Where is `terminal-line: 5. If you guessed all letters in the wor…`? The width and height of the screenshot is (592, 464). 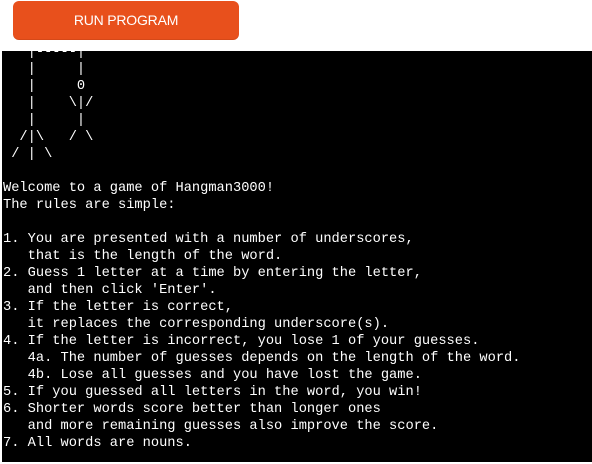 terminal-line: 5. If you guessed all letters in the wor… is located at coordinates (212, 392).